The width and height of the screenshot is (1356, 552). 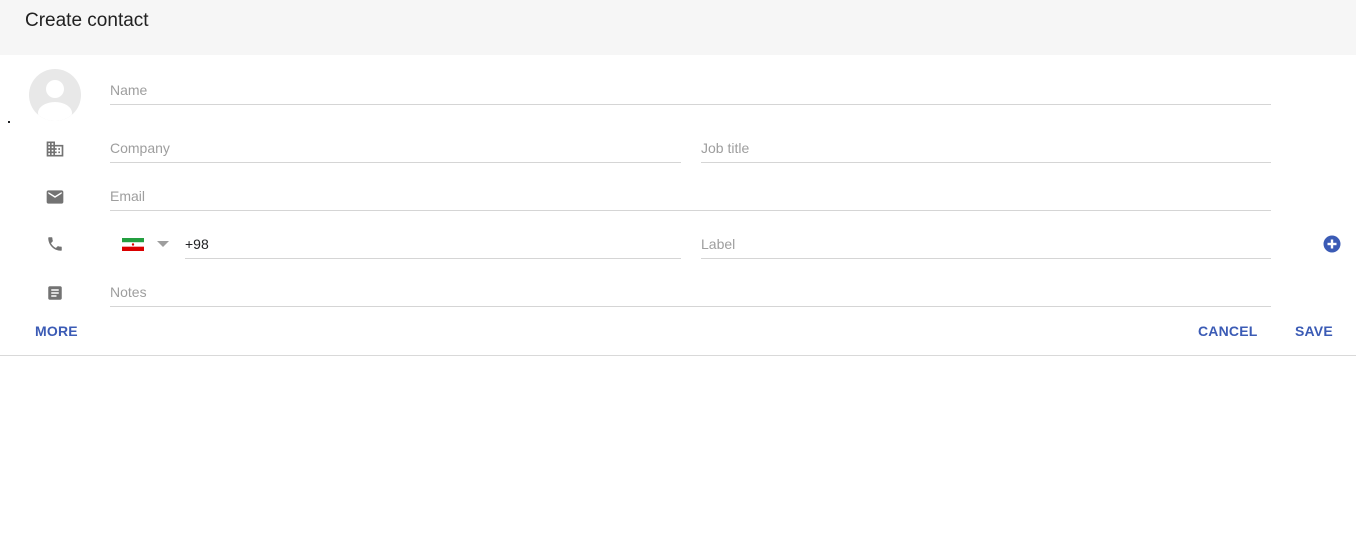 I want to click on company-field, so click(x=395, y=148).